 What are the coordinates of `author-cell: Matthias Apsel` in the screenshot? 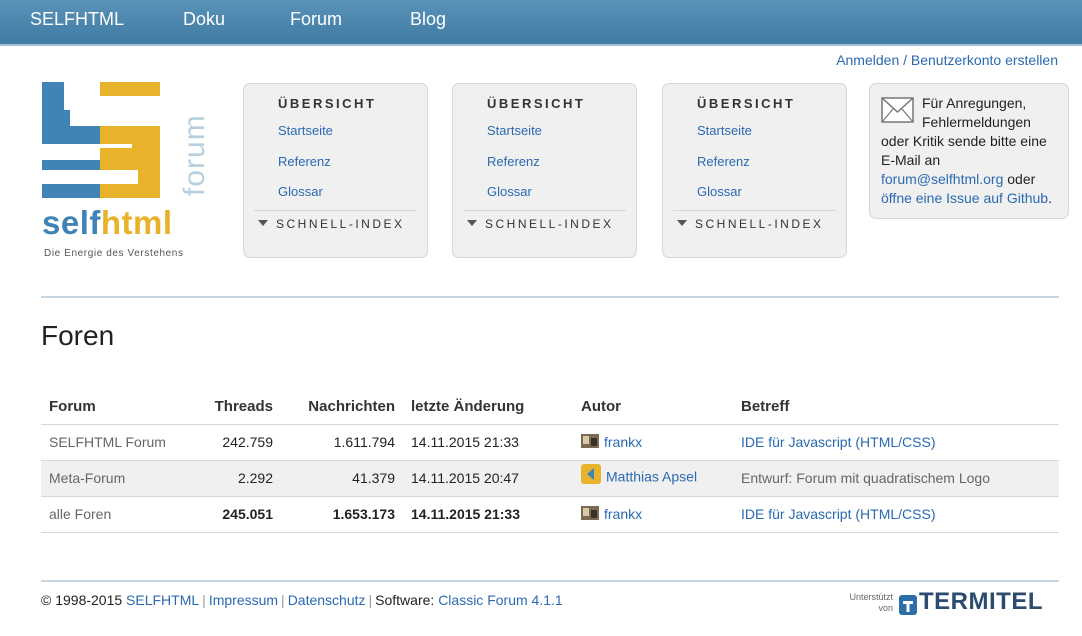 It's located at (653, 477).